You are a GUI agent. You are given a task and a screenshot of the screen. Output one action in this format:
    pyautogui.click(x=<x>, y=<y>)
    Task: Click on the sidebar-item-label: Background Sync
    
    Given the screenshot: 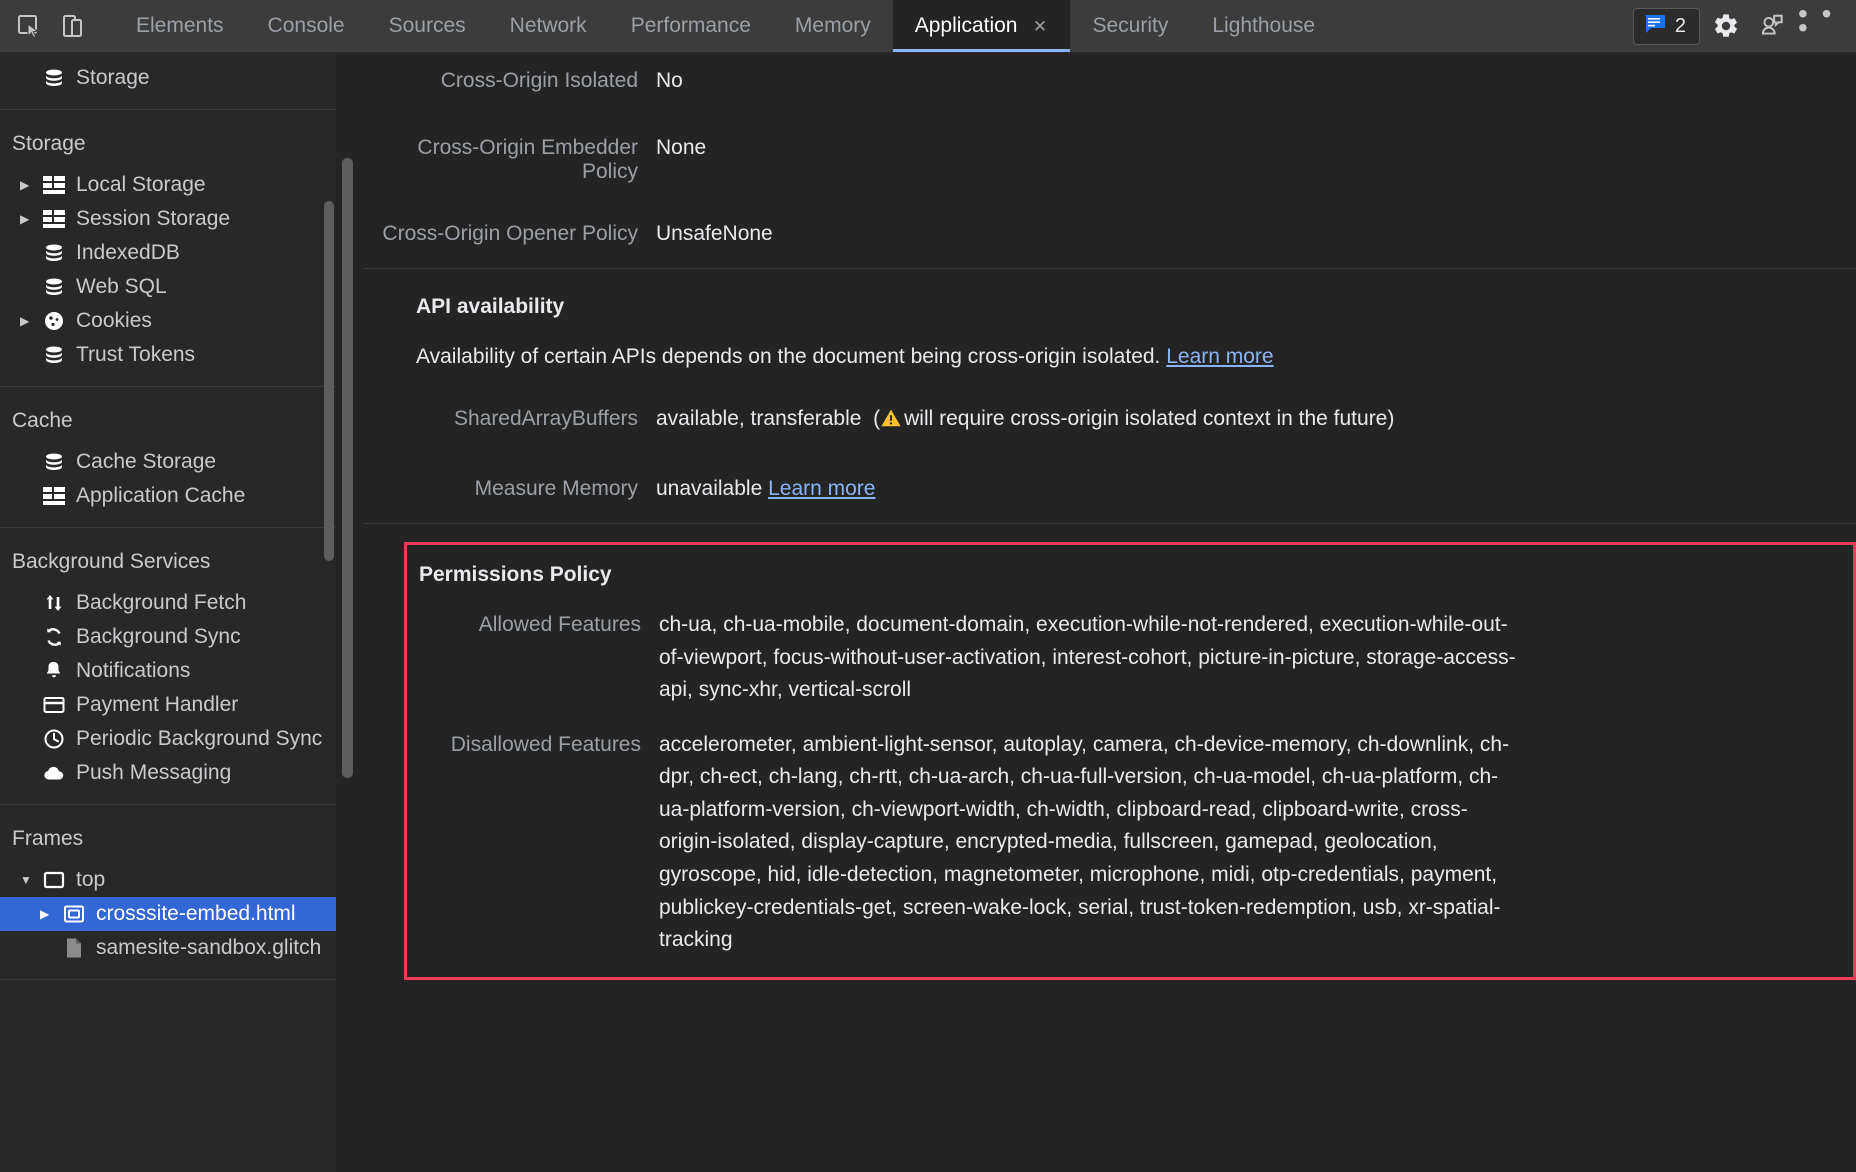 What is the action you would take?
    pyautogui.click(x=158, y=636)
    